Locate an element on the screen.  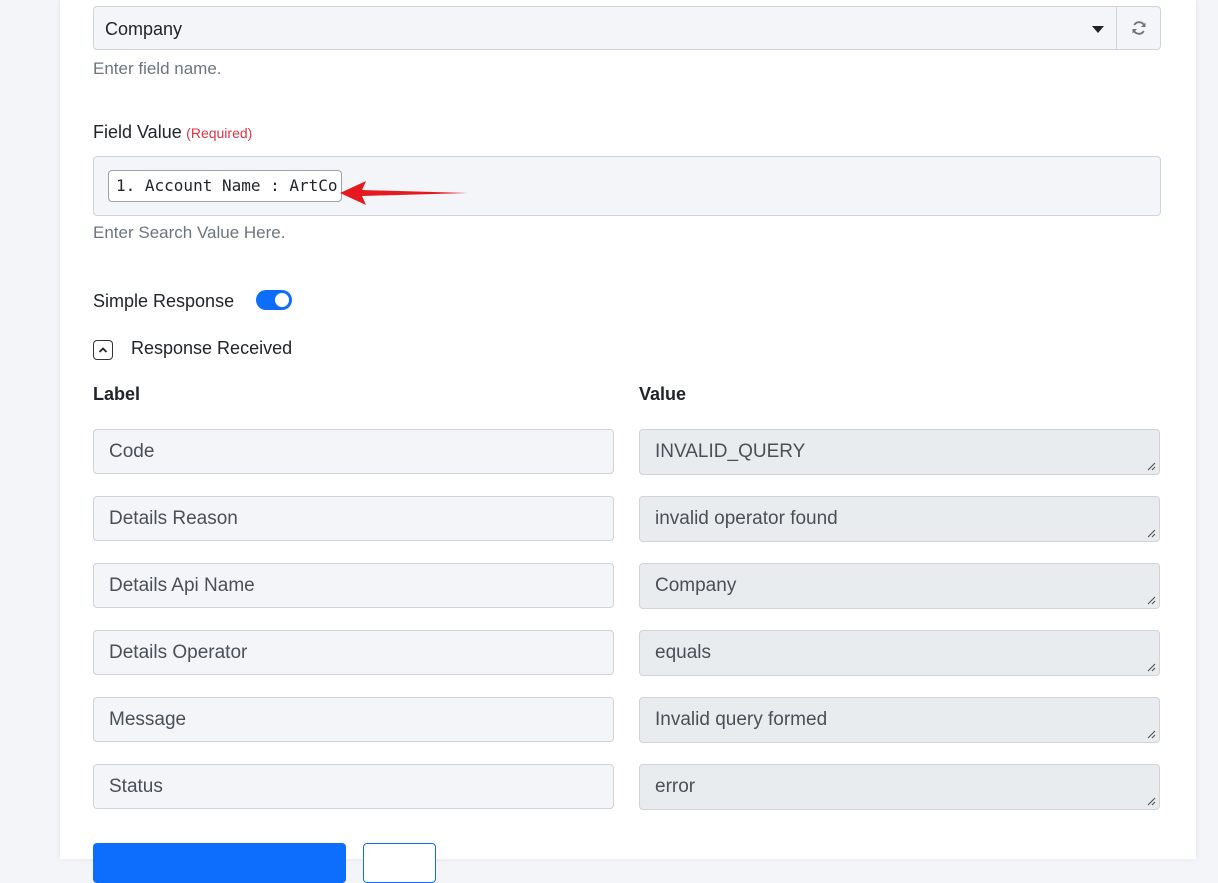
response-label-field: Details Operator is located at coordinates (353, 652).